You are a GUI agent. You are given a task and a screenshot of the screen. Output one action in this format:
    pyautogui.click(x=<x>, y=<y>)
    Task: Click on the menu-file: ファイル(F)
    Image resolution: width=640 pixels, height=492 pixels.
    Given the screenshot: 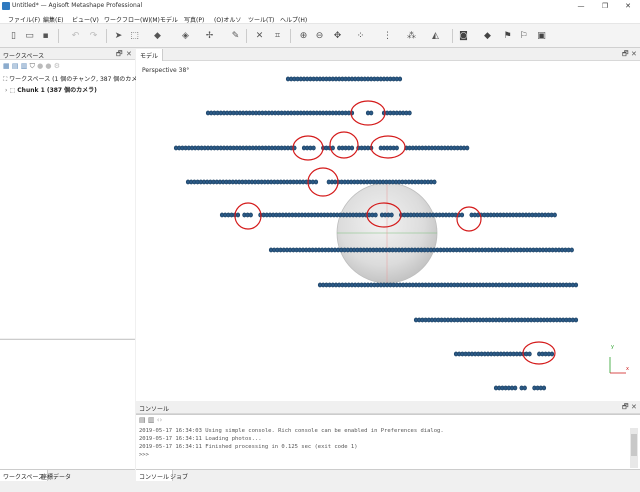 What is the action you would take?
    pyautogui.click(x=24, y=19)
    